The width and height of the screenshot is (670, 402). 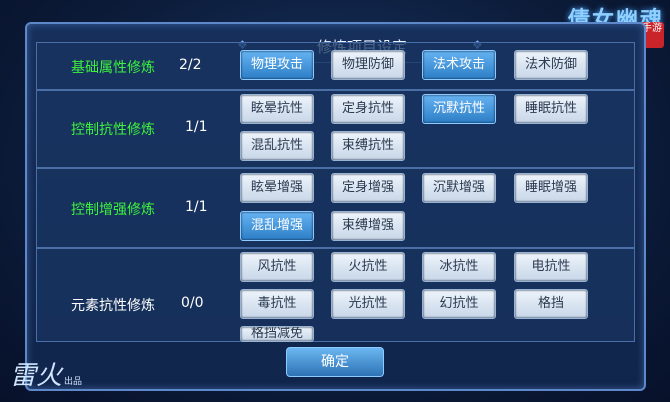 I want to click on option-silence-enhance: 沉默增强, so click(x=459, y=188).